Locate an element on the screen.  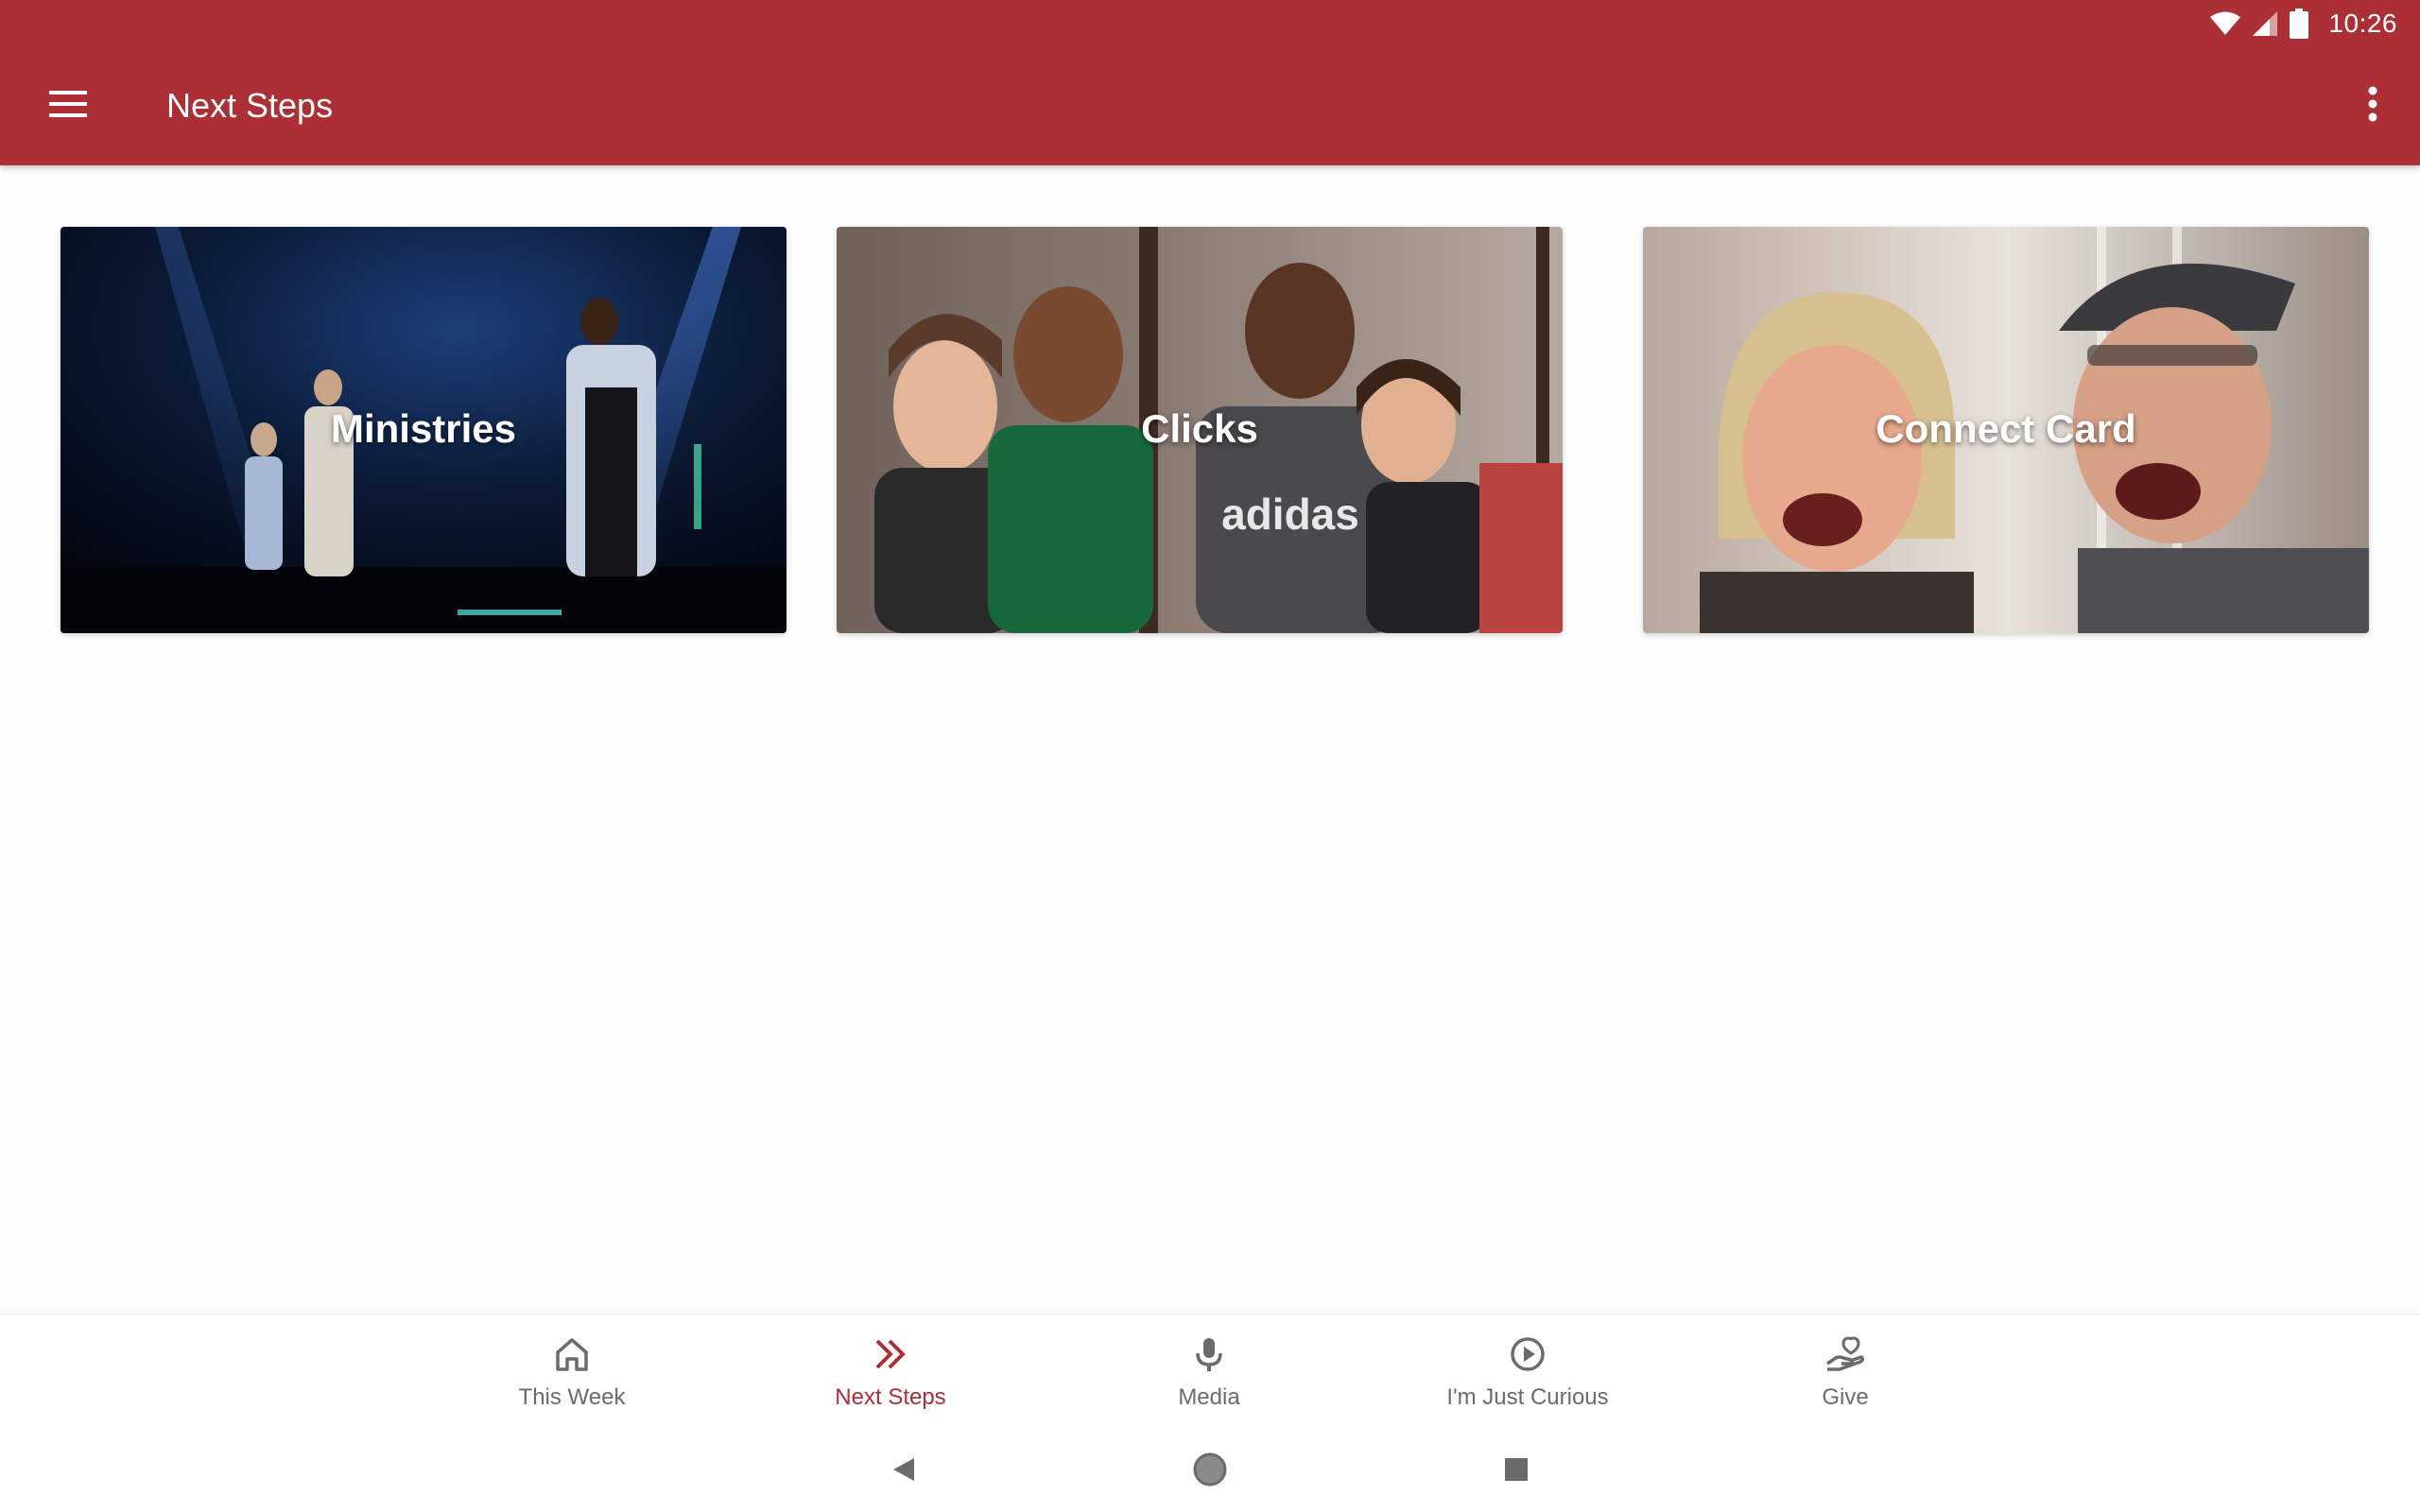
hamburger-menu-icon is located at coordinates (68, 106).